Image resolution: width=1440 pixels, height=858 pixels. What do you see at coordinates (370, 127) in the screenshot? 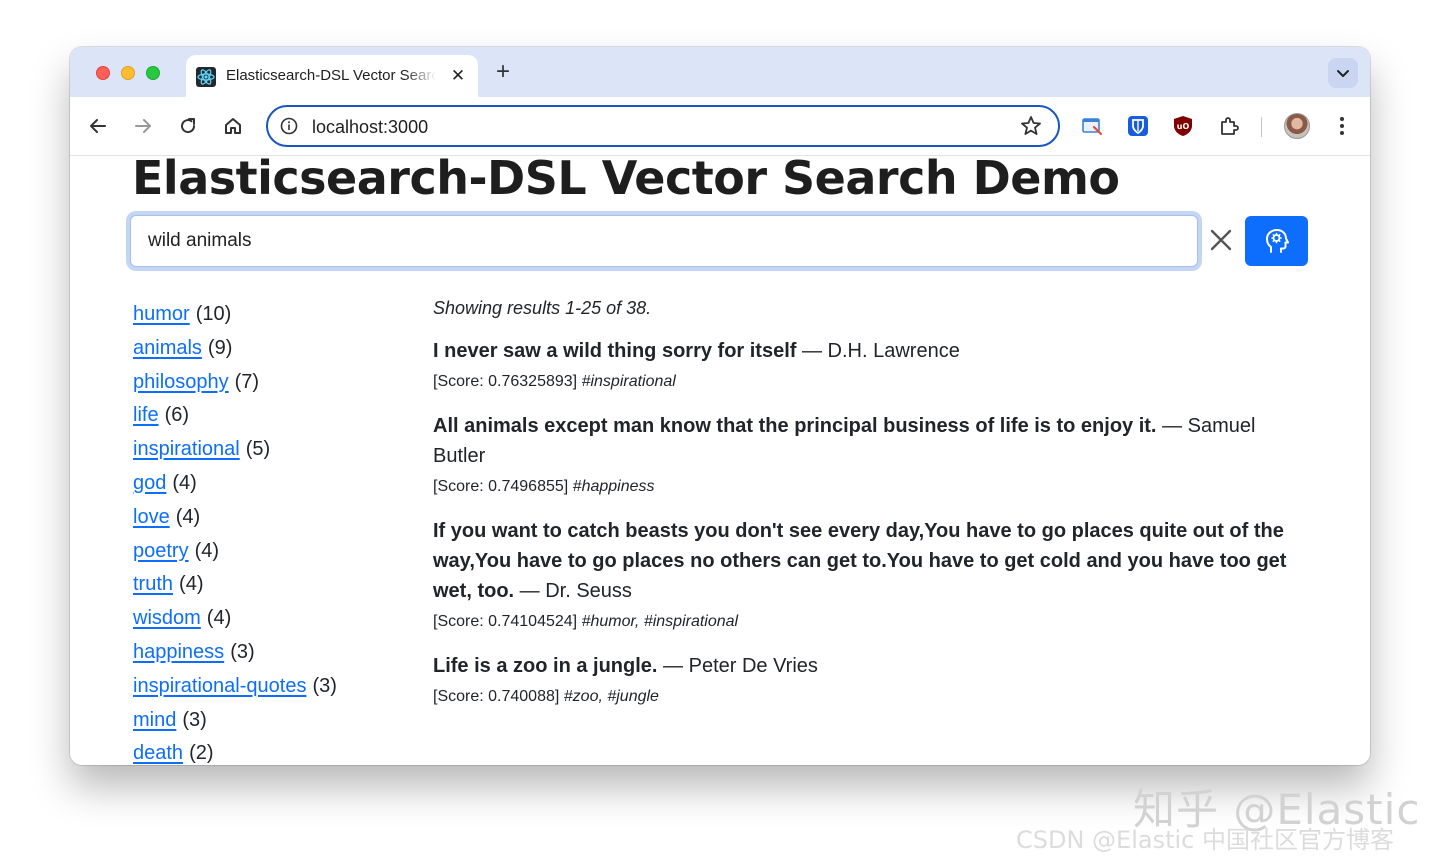
I see `url-text: localhost:3000` at bounding box center [370, 127].